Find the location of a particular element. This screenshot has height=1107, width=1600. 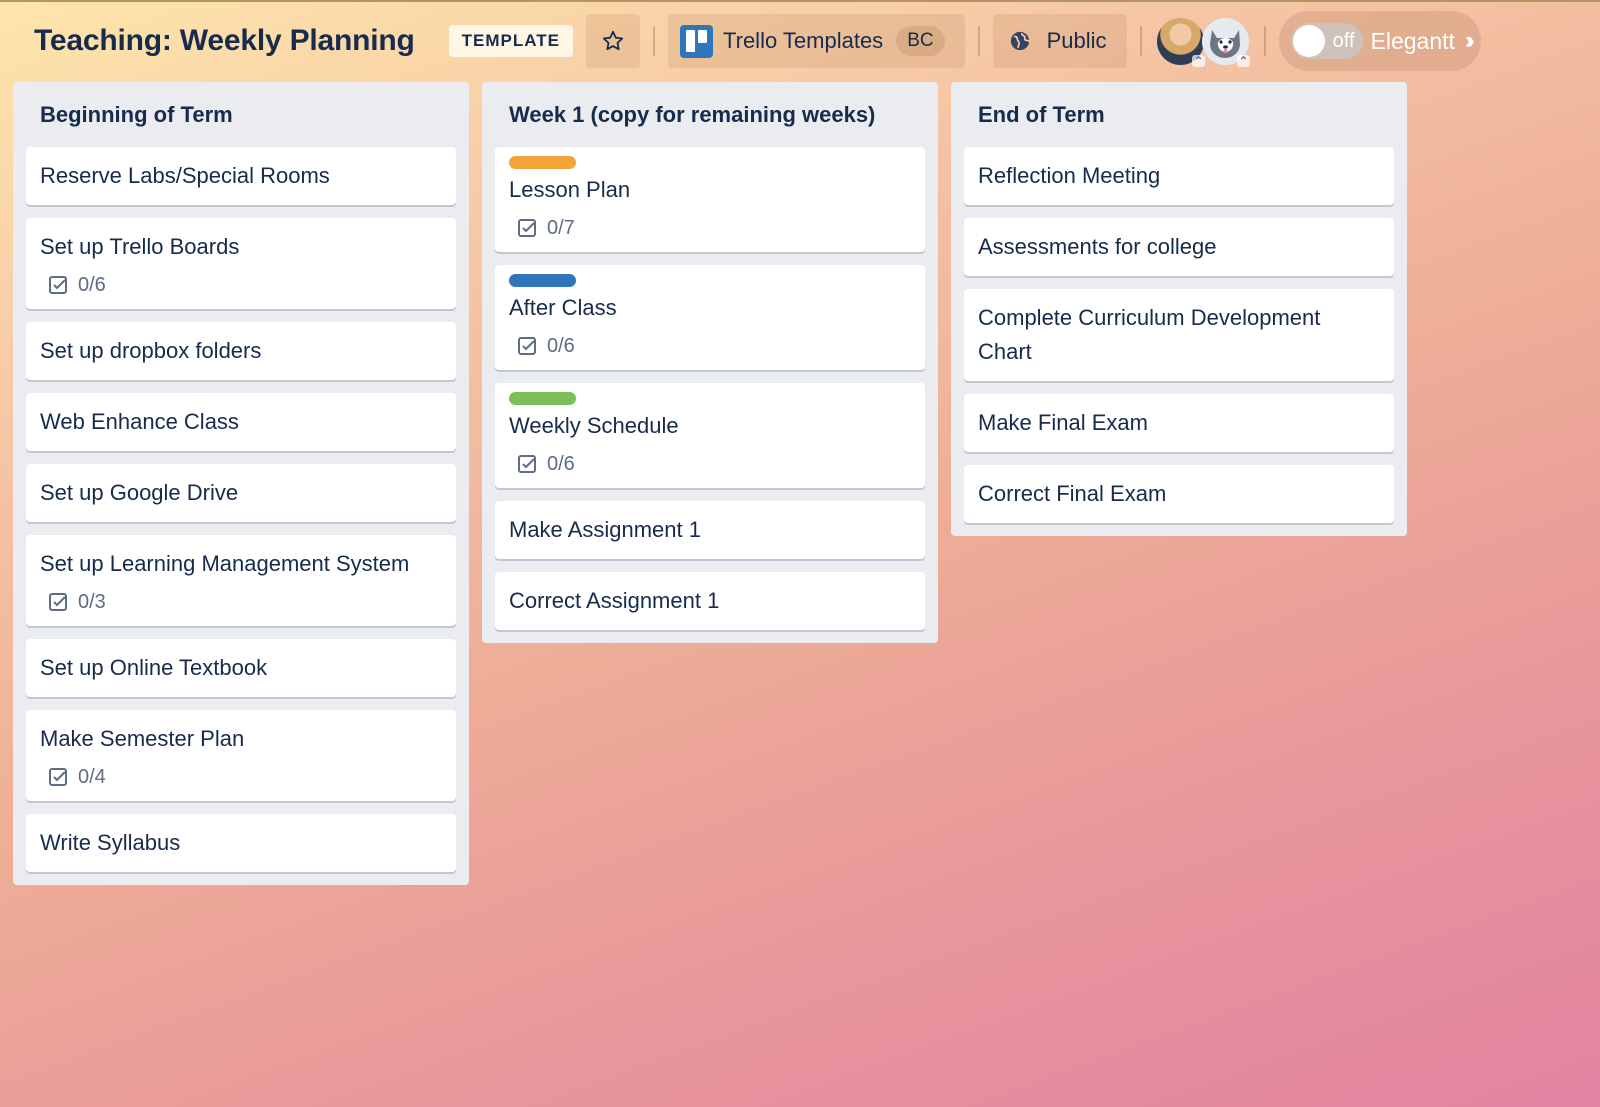

star-icon is located at coordinates (613, 40).